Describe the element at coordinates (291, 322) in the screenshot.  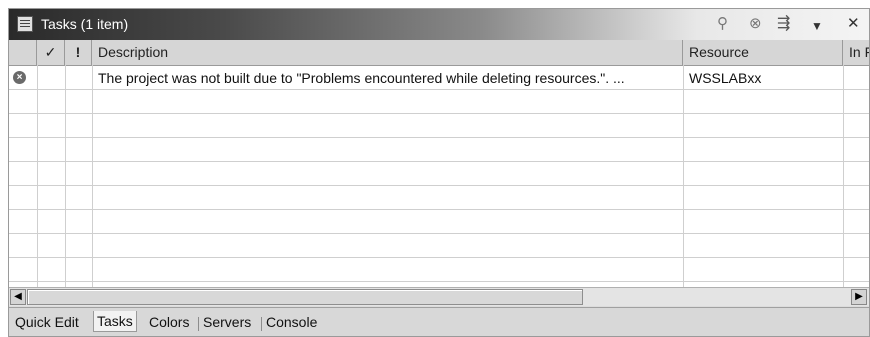
I see `tab-console: Console` at that location.